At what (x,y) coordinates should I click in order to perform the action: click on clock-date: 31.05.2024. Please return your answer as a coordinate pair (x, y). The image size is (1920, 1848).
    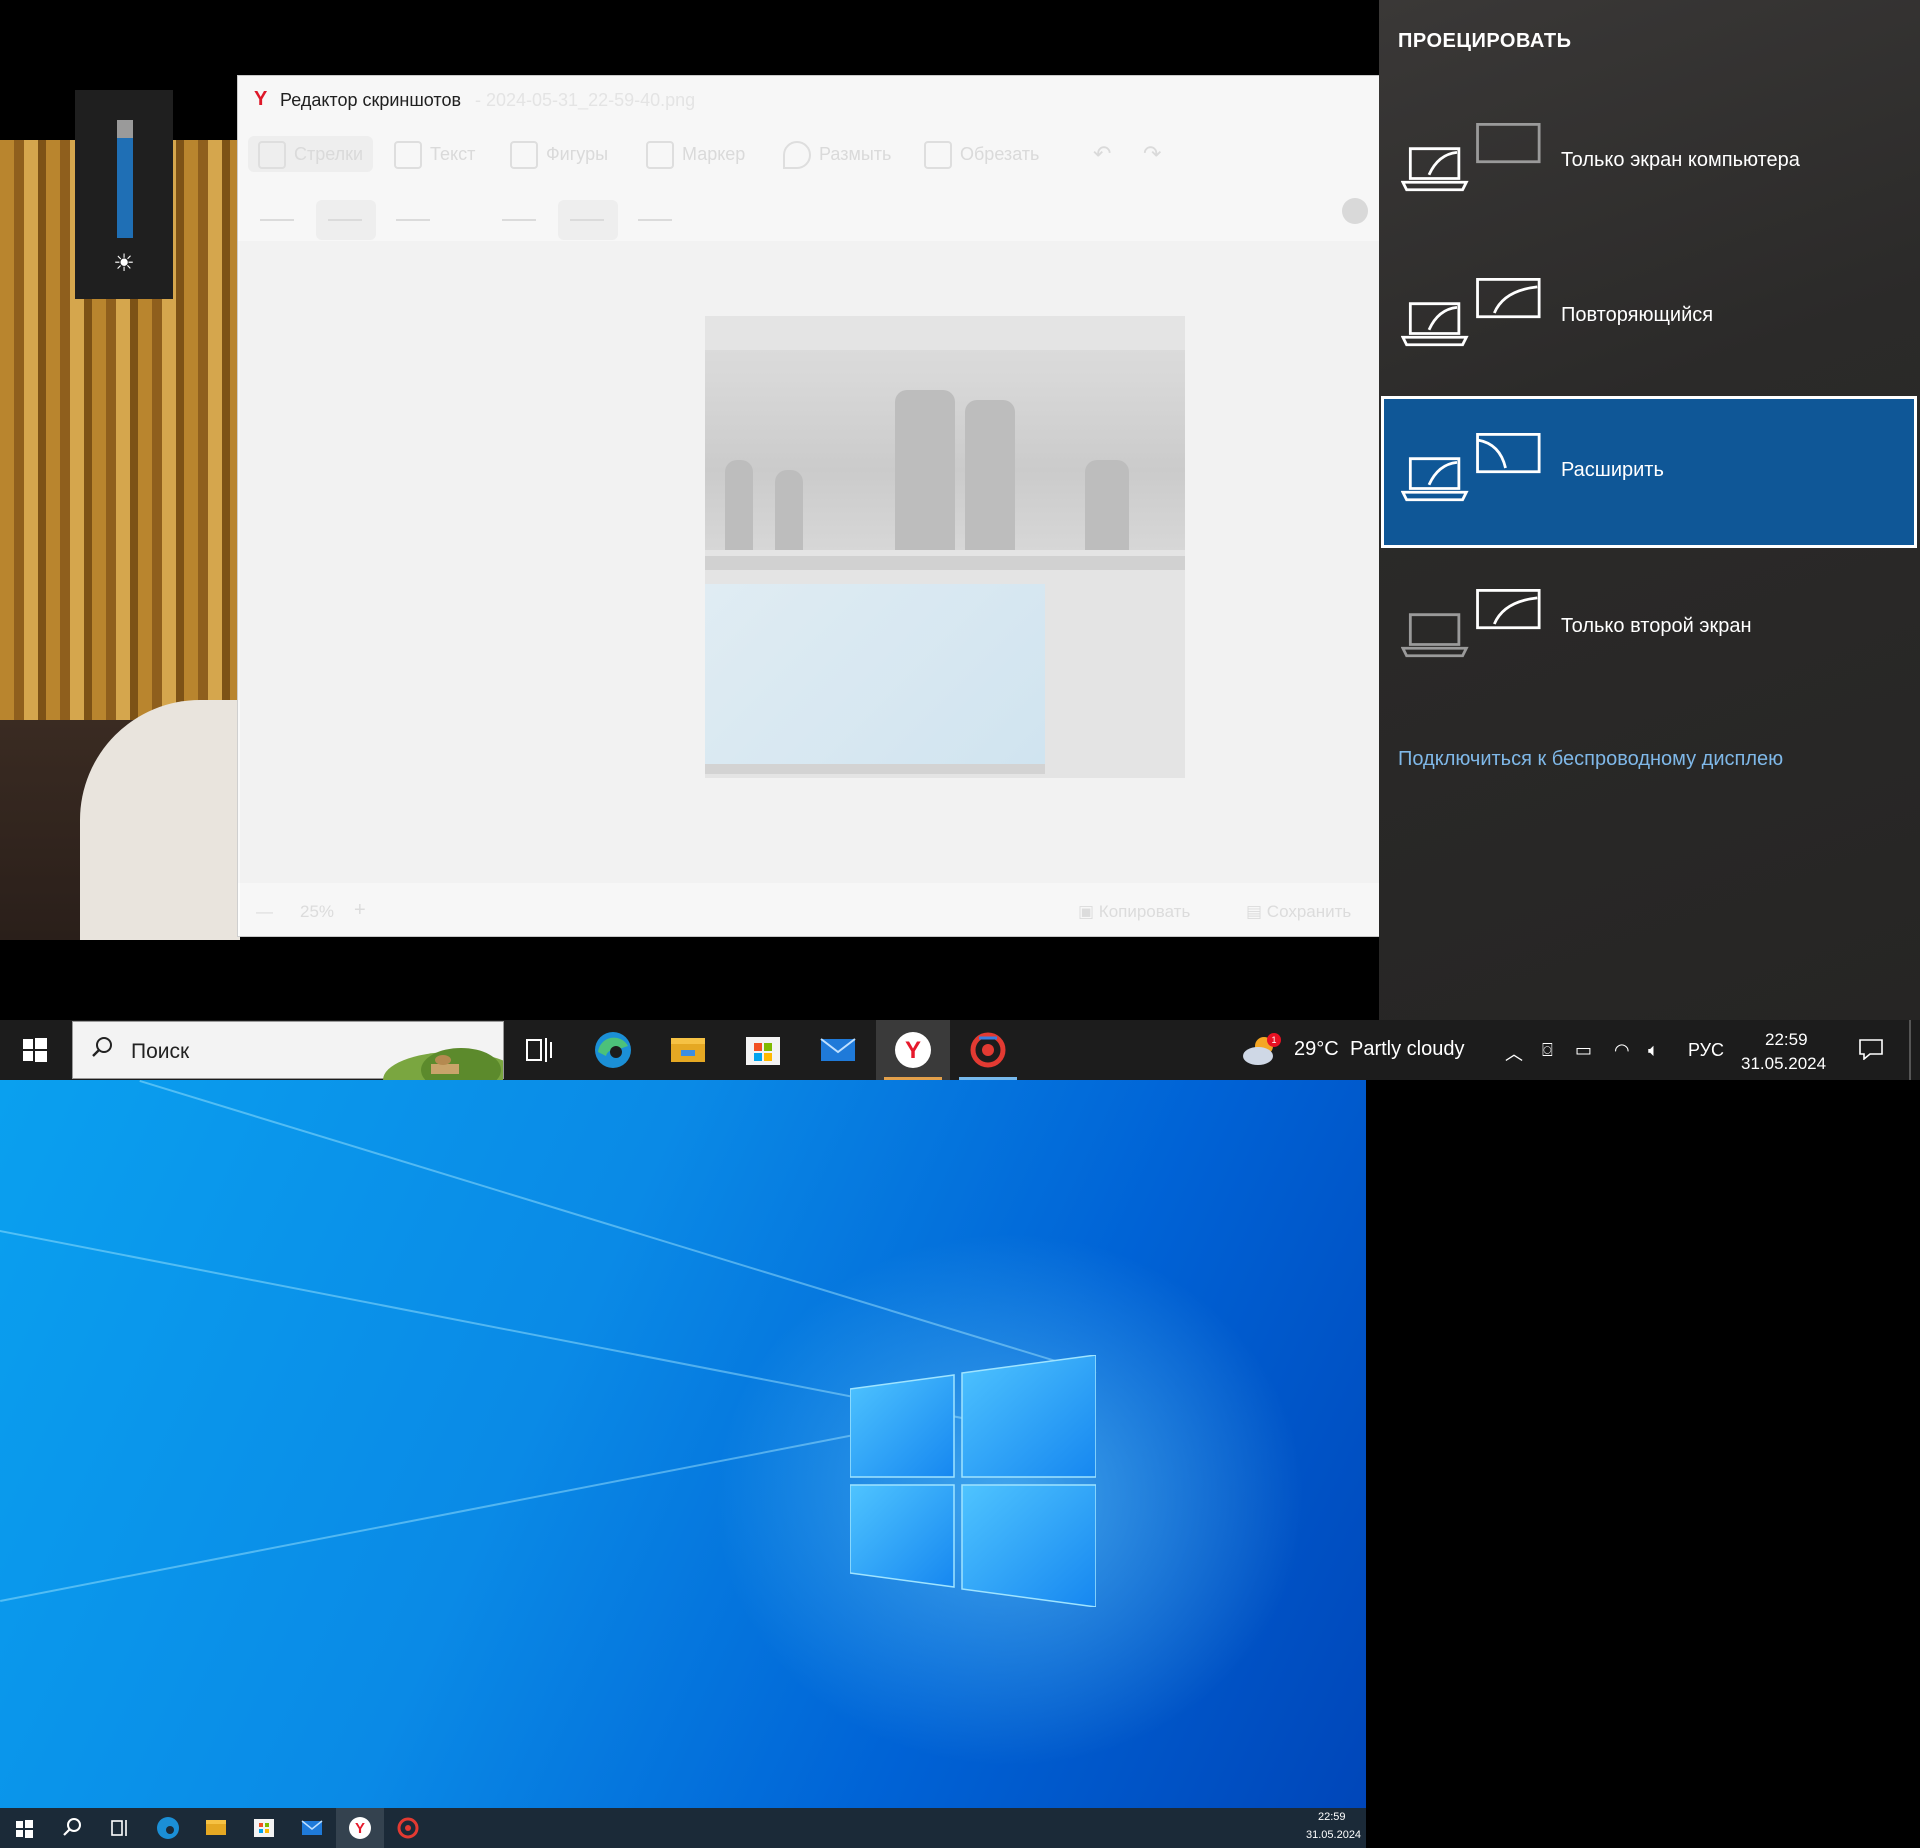
    Looking at the image, I should click on (1783, 1064).